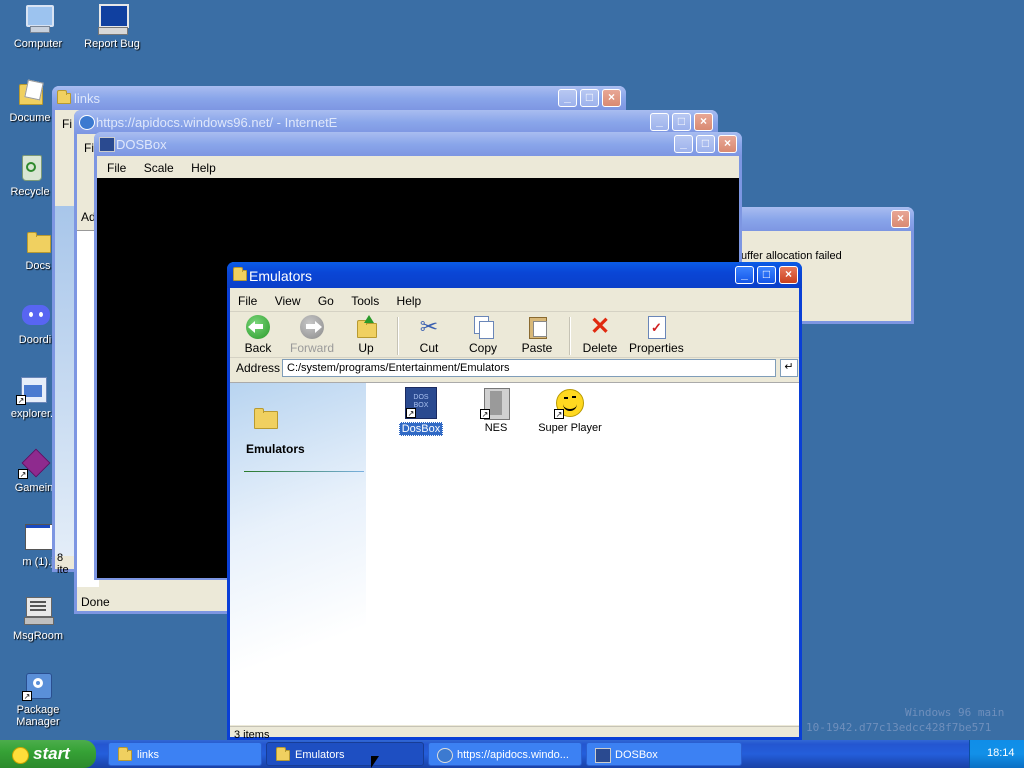  What do you see at coordinates (65, 381) in the screenshot?
I see `links-sidebar` at bounding box center [65, 381].